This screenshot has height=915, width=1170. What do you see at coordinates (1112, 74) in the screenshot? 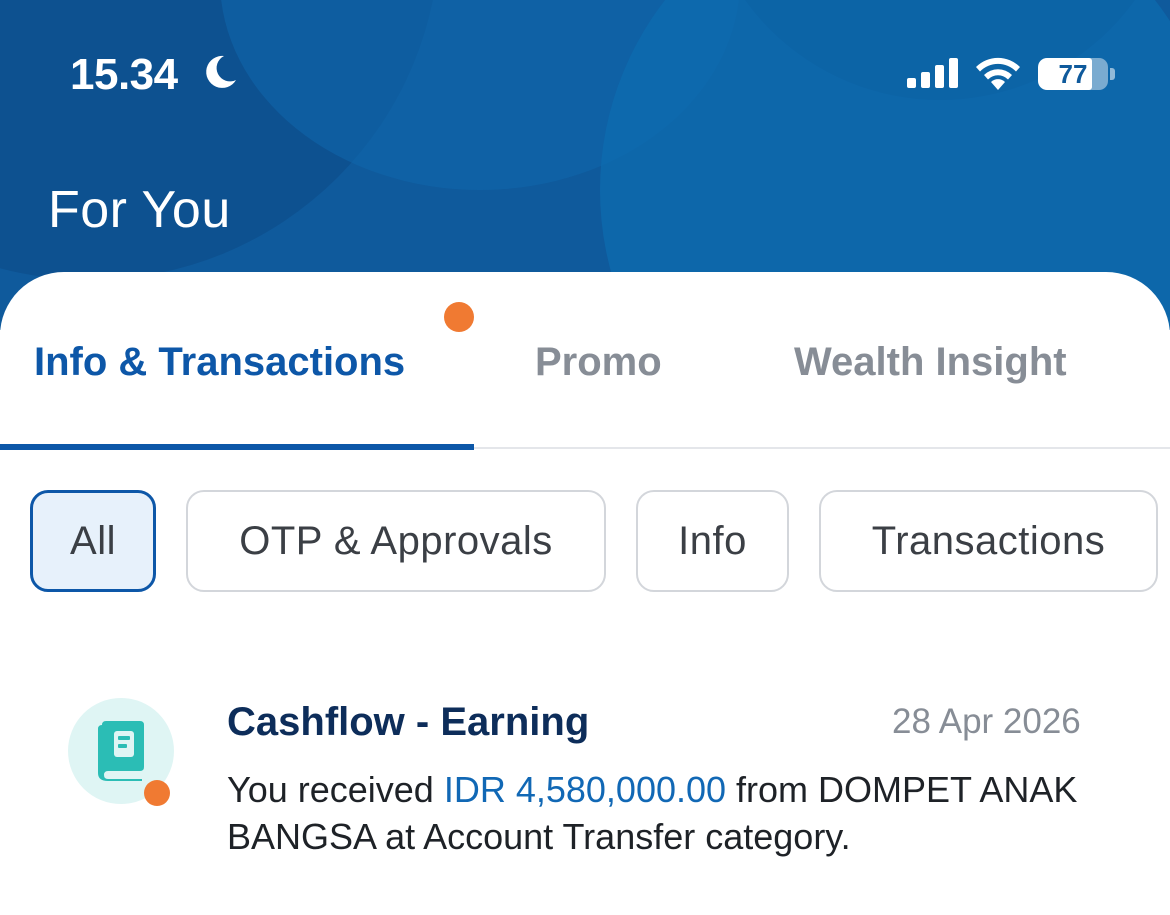
I see `battery-cap` at bounding box center [1112, 74].